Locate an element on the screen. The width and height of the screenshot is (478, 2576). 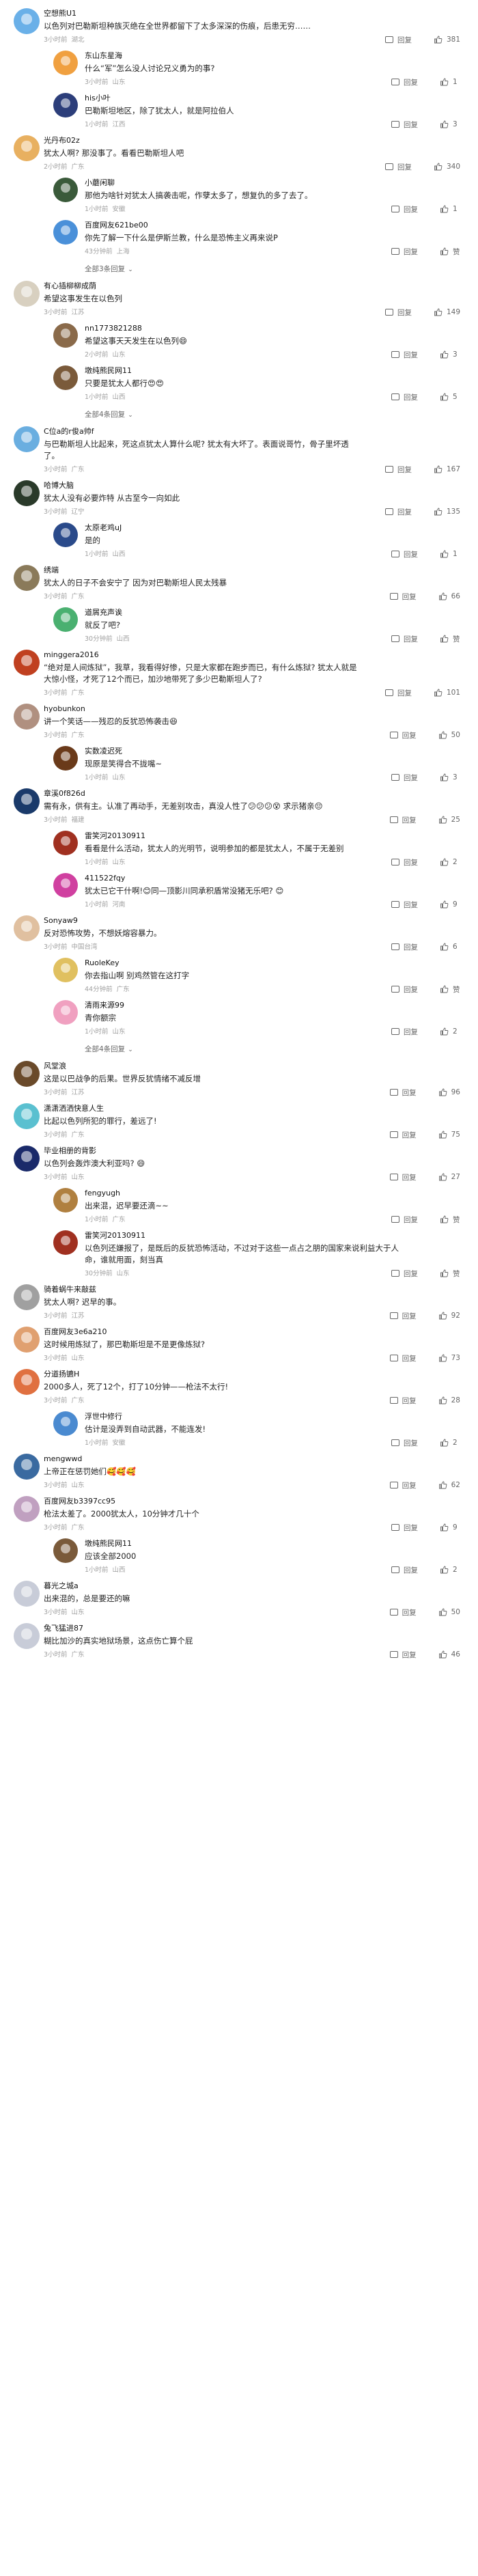
username: 百度网友3e6a210 is located at coordinates (254, 1333).